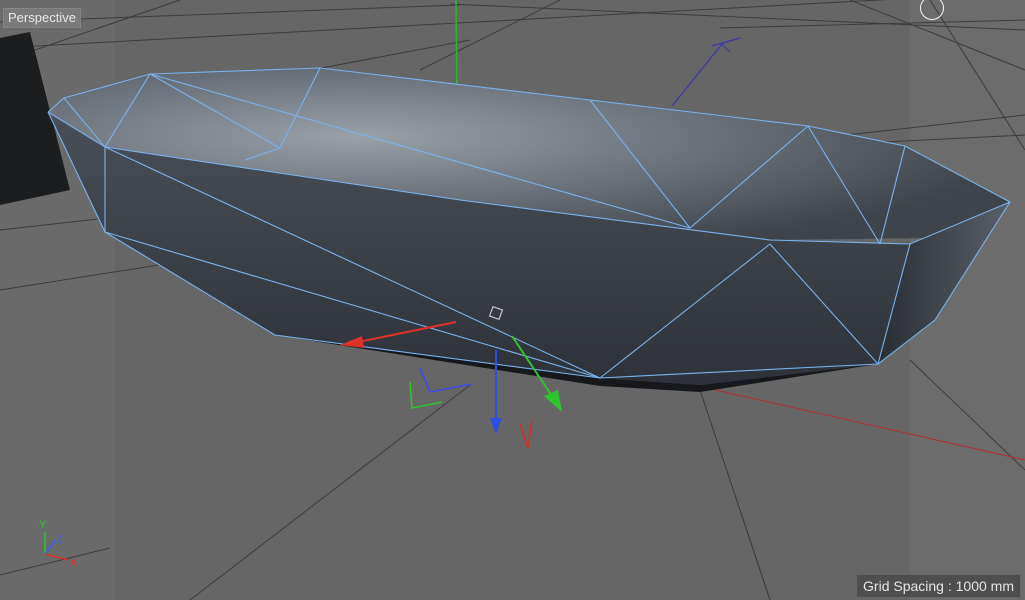  What do you see at coordinates (42, 18) in the screenshot?
I see `viewport-label: Perspective` at bounding box center [42, 18].